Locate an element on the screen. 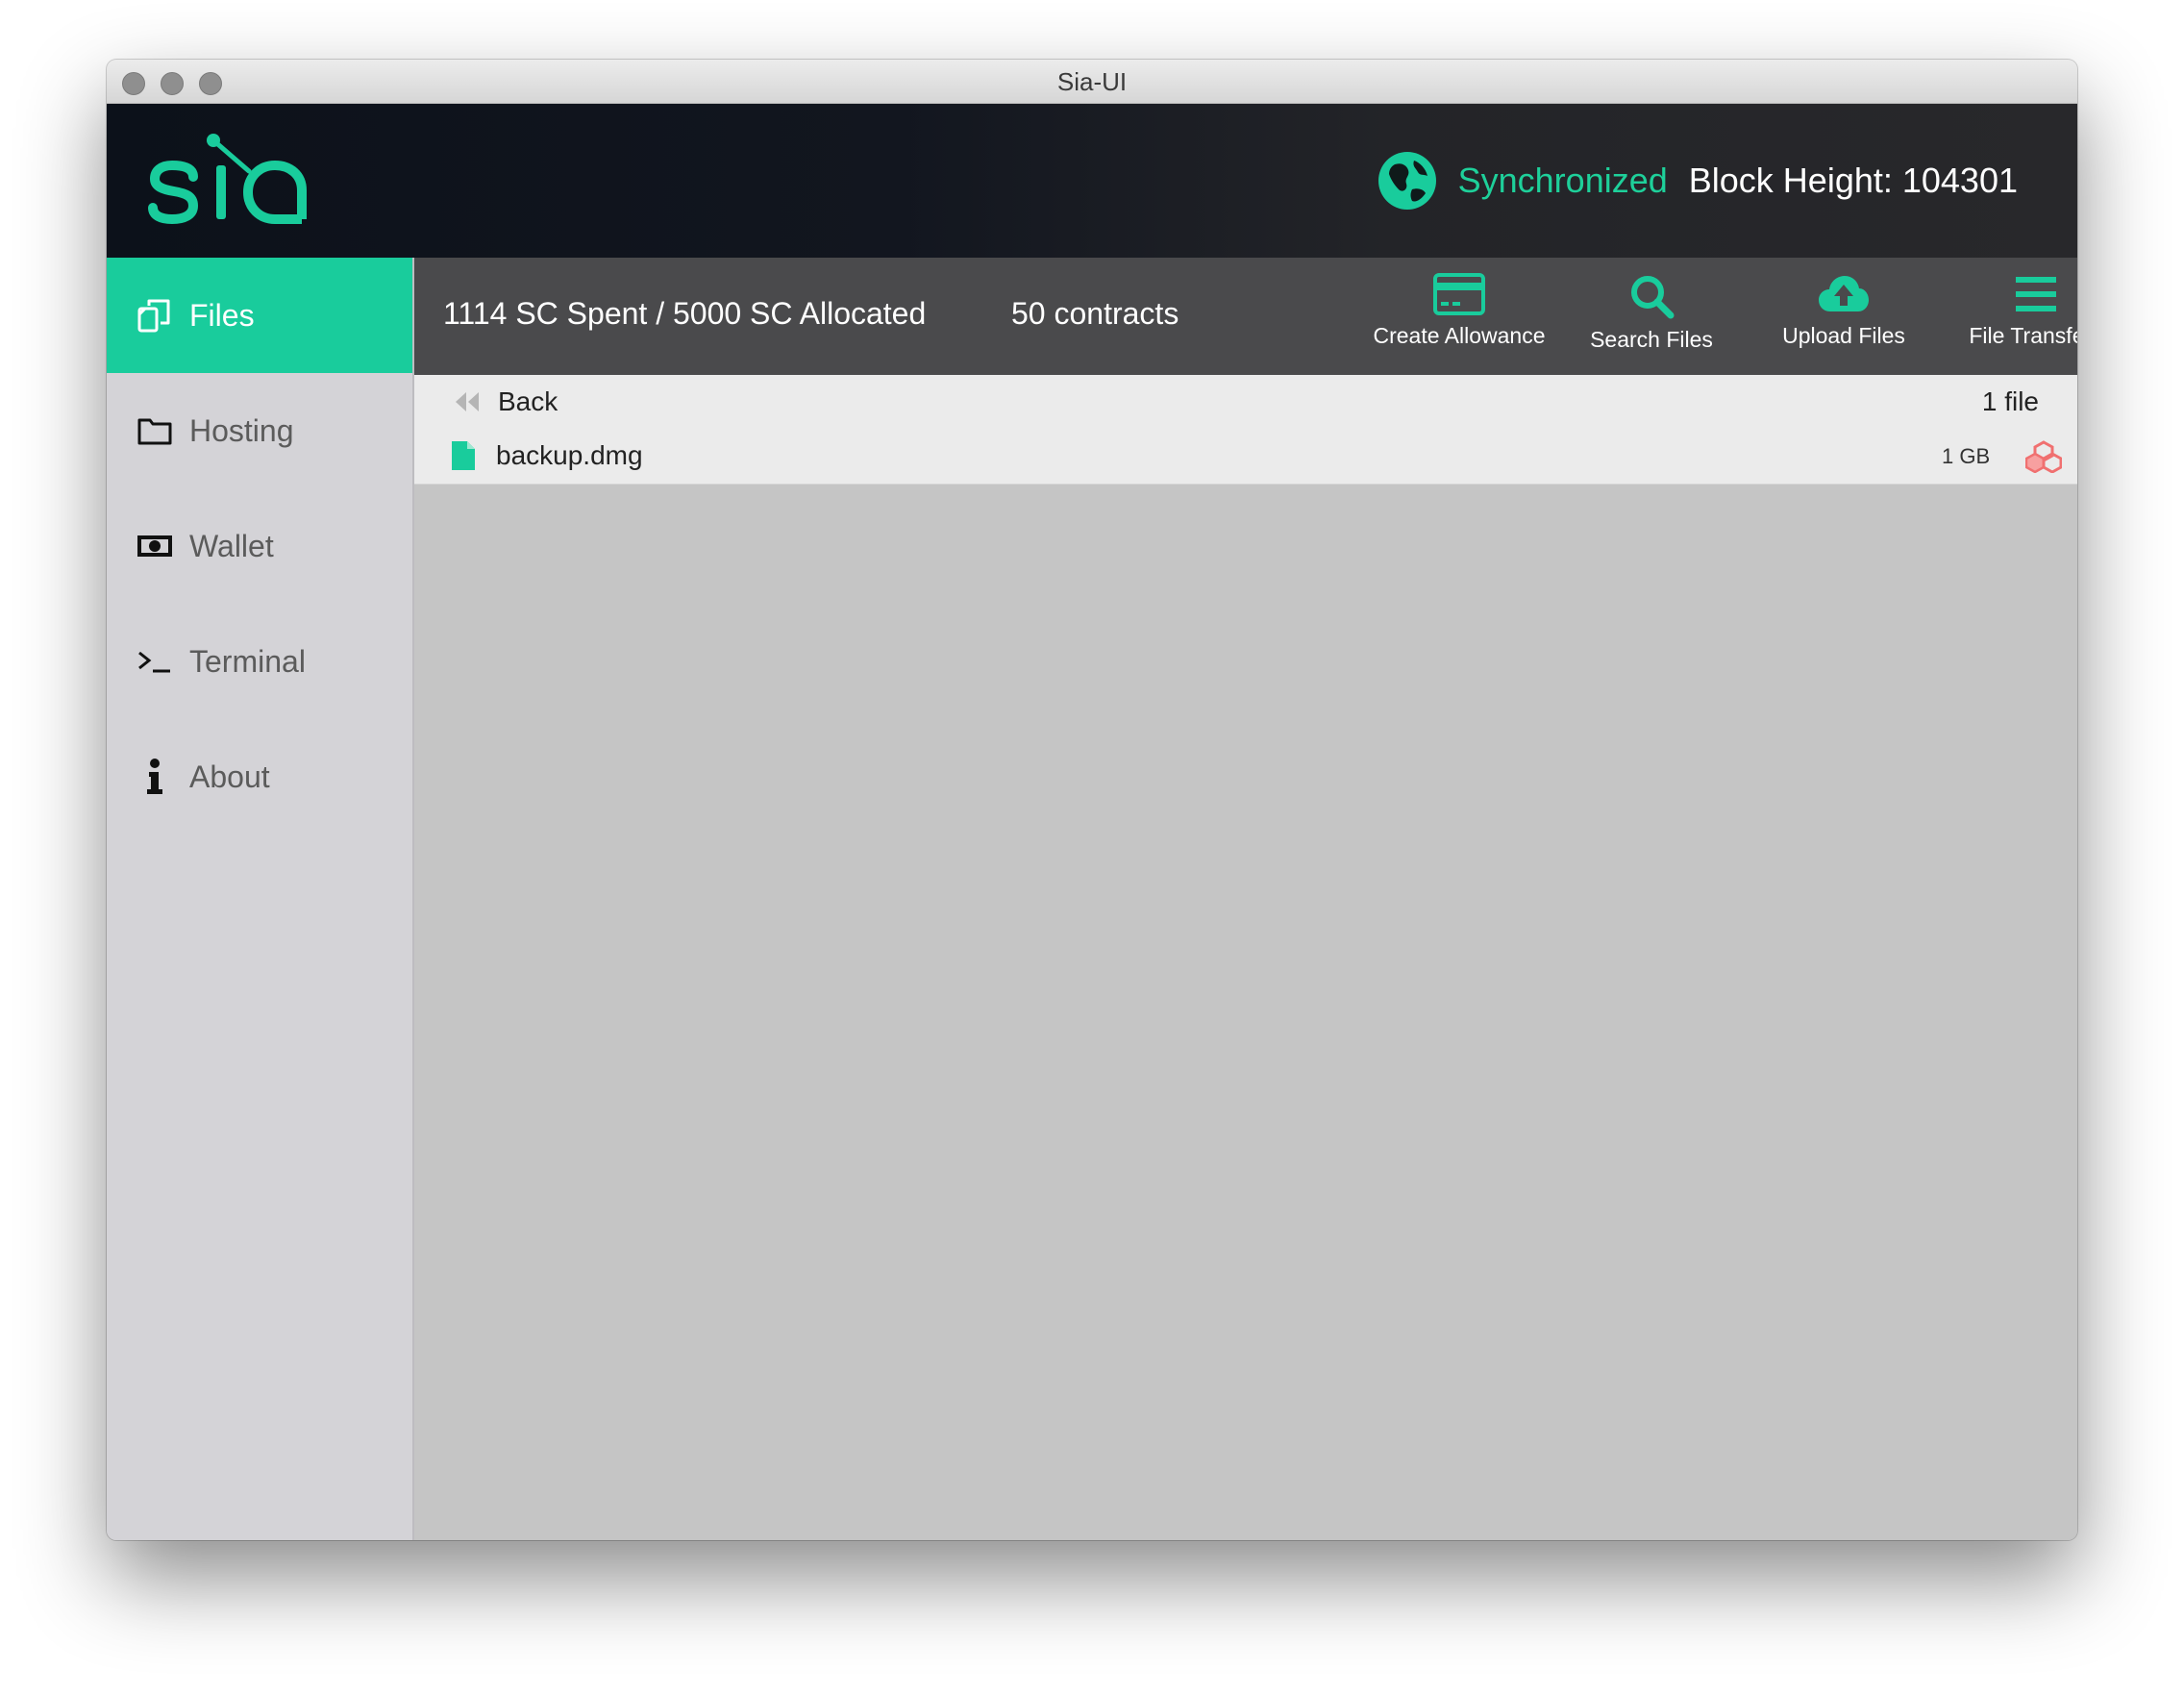  back-row: Back 1 file is located at coordinates (1245, 402).